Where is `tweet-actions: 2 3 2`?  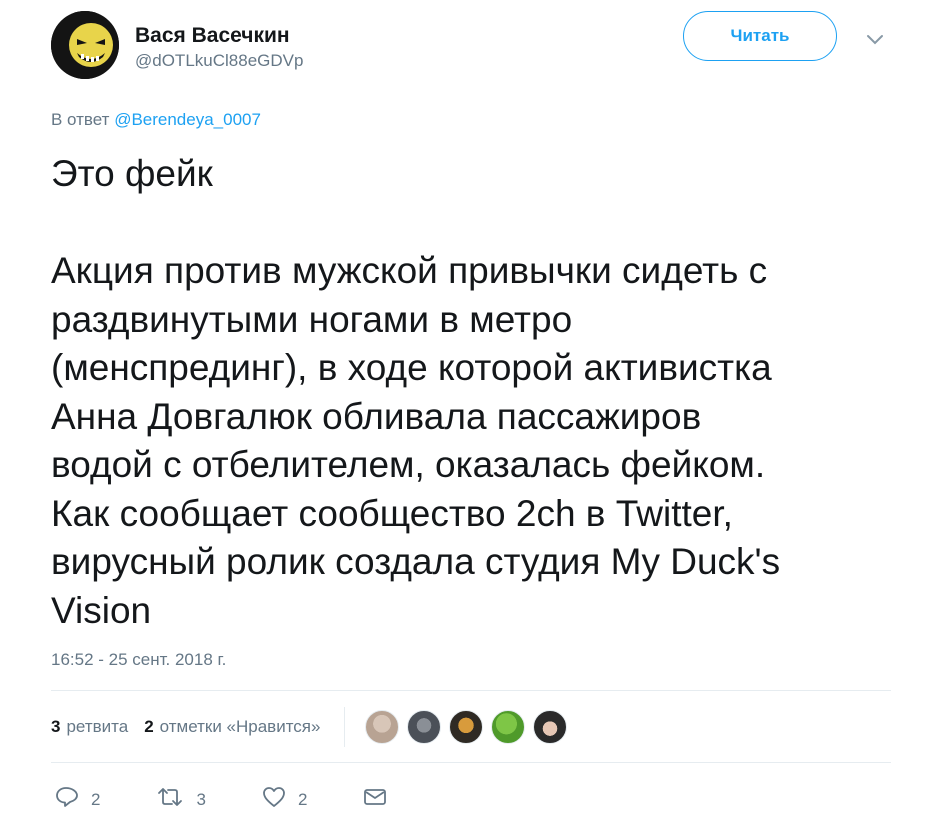
tweet-actions: 2 3 2 is located at coordinates (255, 799).